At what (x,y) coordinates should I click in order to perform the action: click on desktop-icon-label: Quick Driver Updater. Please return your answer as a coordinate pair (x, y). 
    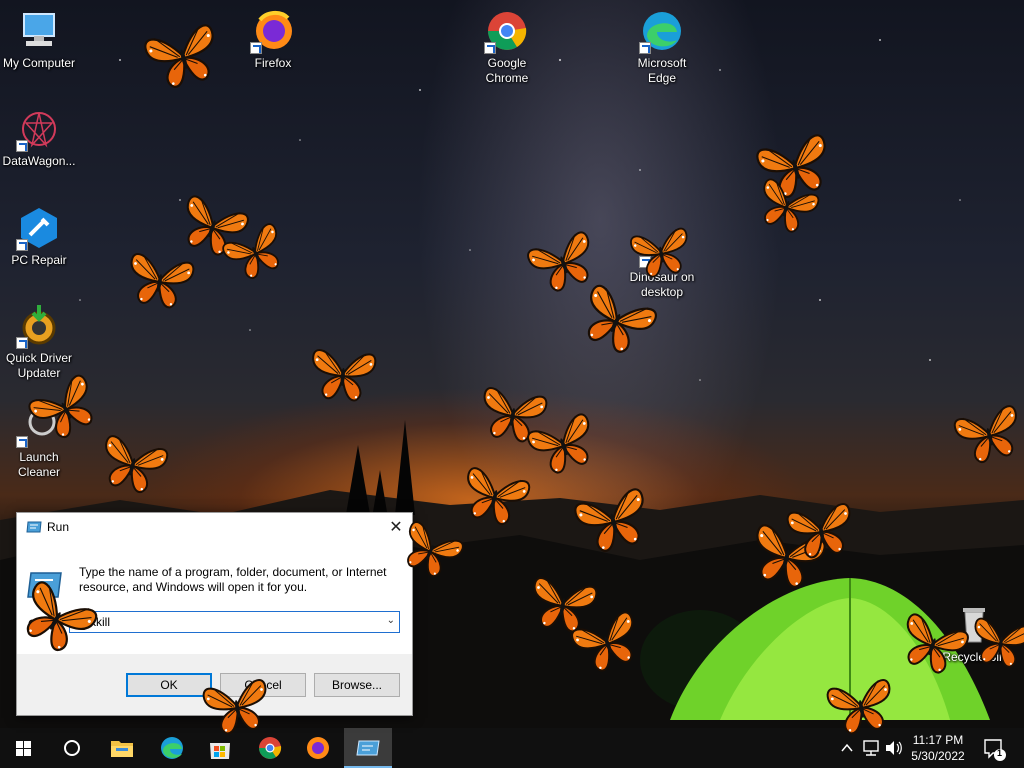
    Looking at the image, I should click on (38, 365).